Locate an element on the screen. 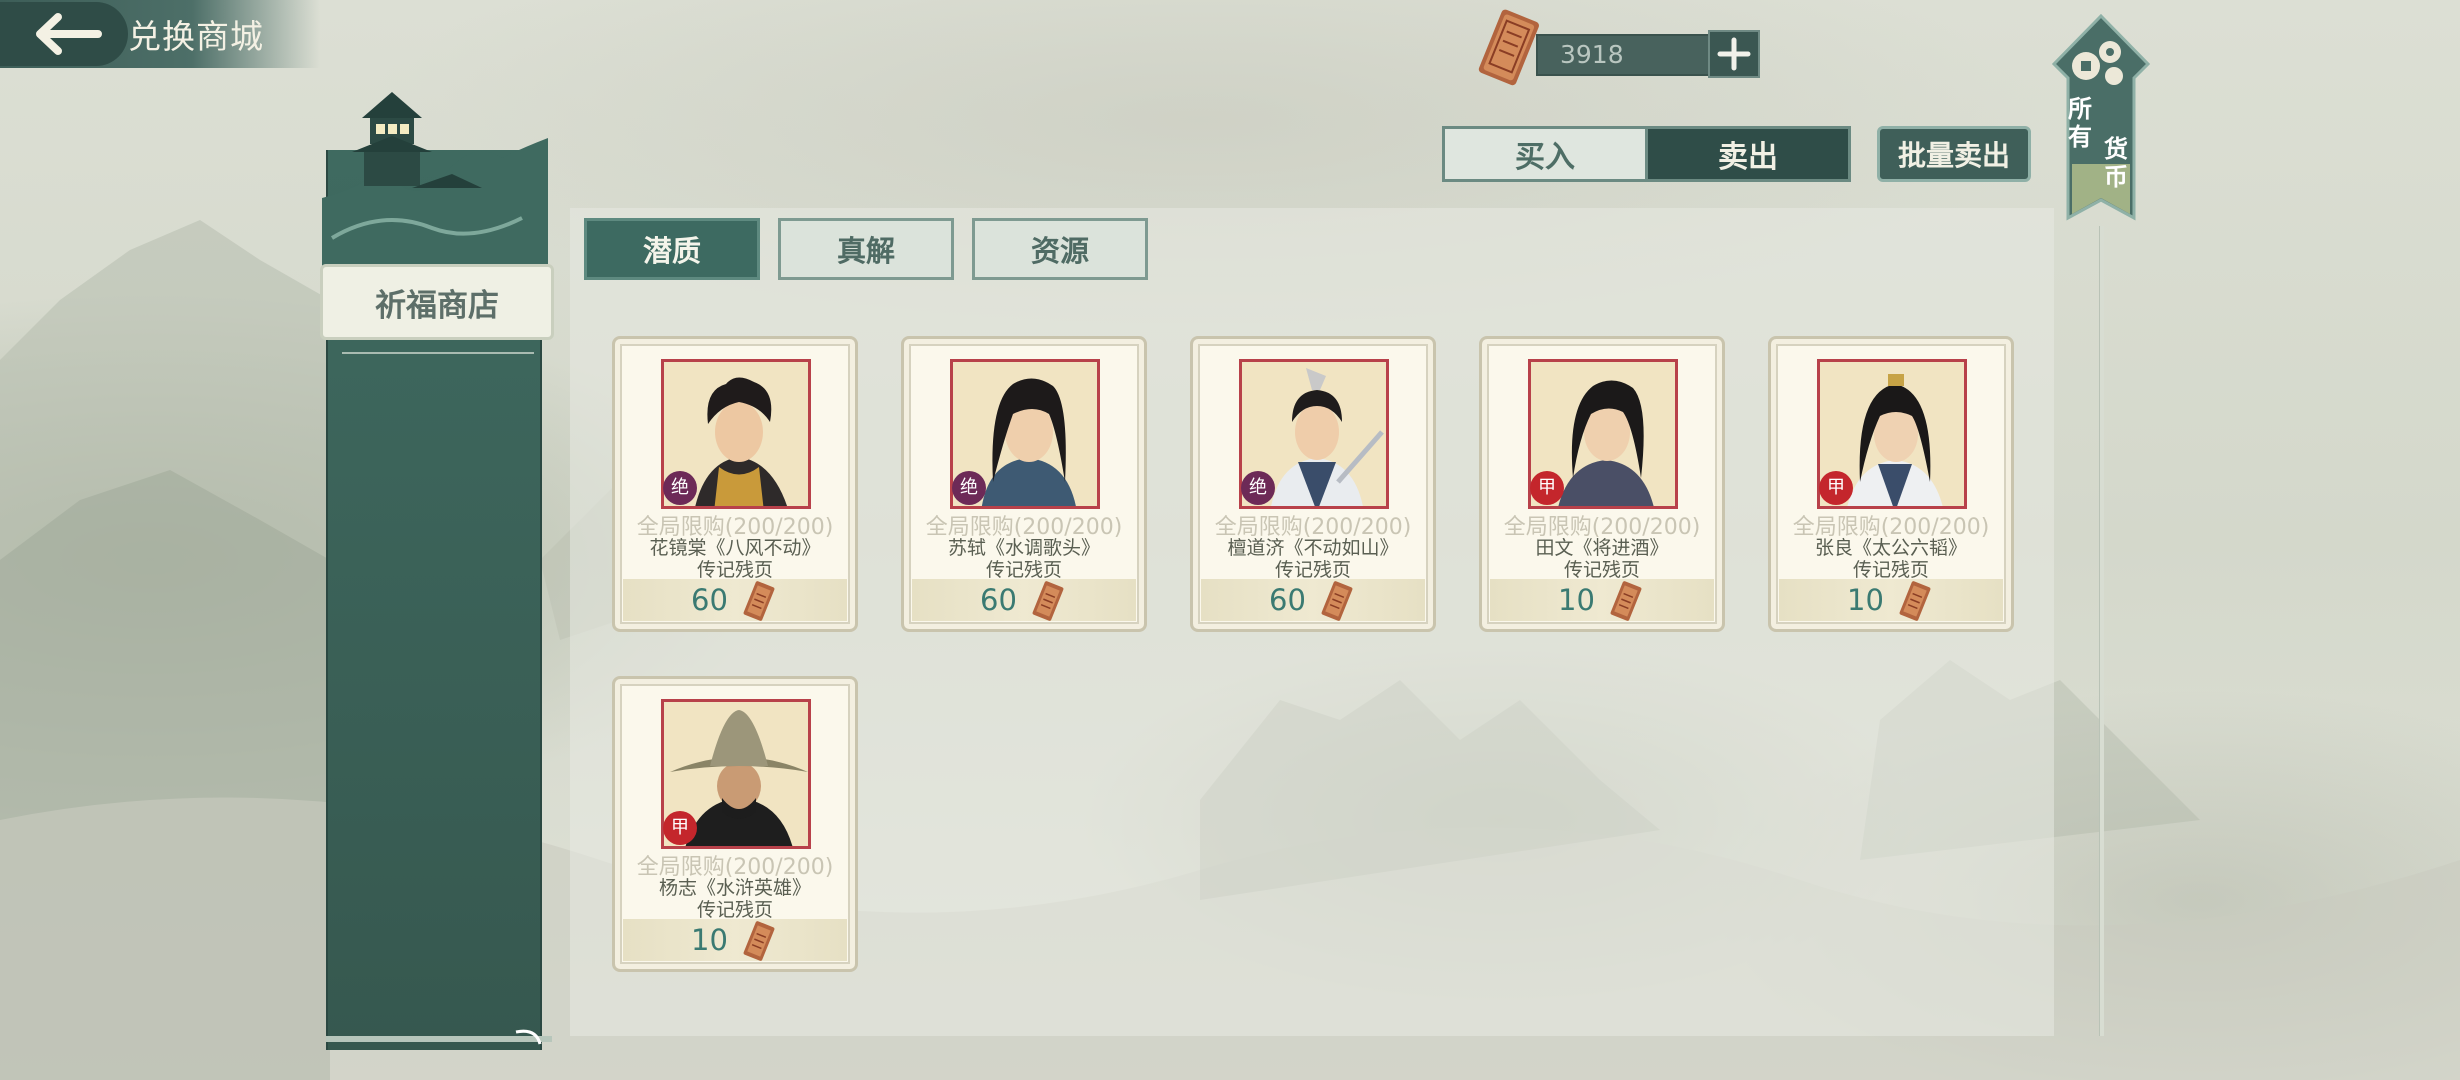 This screenshot has height=1080, width=2460. shop-item-card: 绝 全局限购(200/200) 檀道济《不动如山》 传记残页 60 is located at coordinates (1313, 484).